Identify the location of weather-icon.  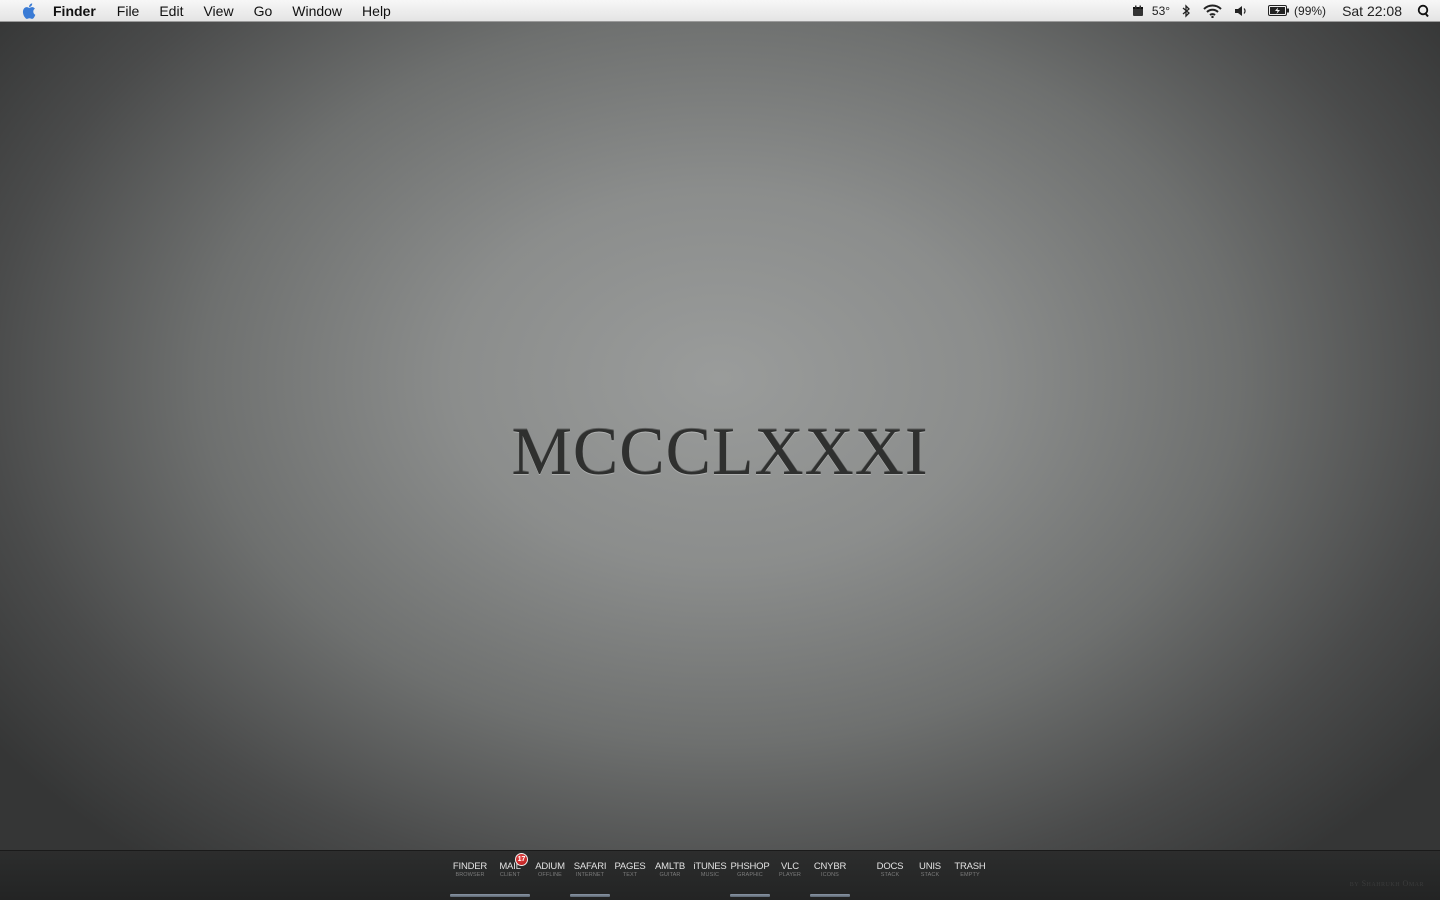
(1138, 11).